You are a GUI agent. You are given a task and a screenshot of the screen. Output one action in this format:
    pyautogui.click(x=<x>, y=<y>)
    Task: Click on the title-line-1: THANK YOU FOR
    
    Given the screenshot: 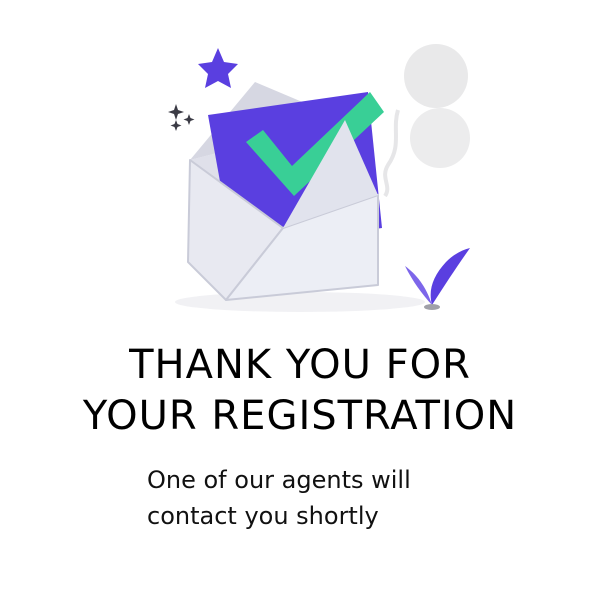 What is the action you would take?
    pyautogui.click(x=300, y=365)
    